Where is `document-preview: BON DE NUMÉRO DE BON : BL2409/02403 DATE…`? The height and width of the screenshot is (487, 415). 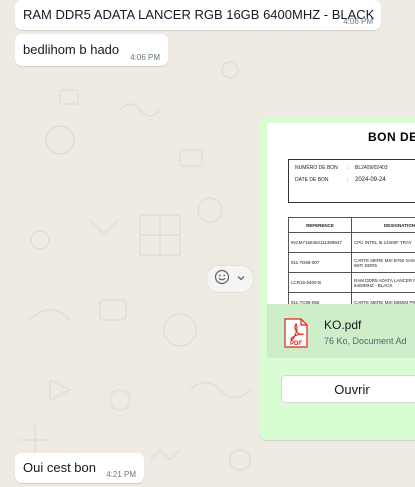 document-preview: BON DE NUMÉRO DE BON : BL2409/02403 DATE… is located at coordinates (341, 213).